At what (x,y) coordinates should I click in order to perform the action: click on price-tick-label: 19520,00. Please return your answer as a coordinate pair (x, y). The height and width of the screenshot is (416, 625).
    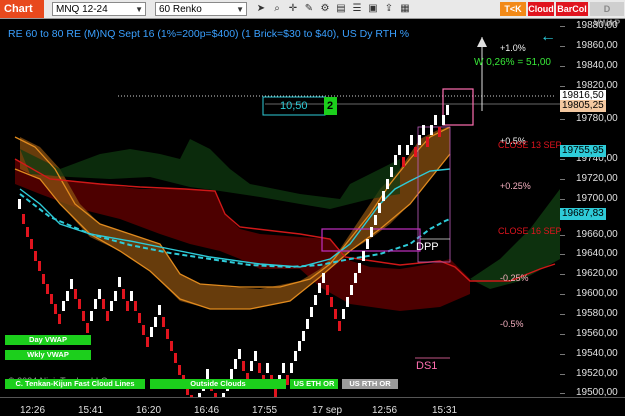
    Looking at the image, I should click on (597, 373).